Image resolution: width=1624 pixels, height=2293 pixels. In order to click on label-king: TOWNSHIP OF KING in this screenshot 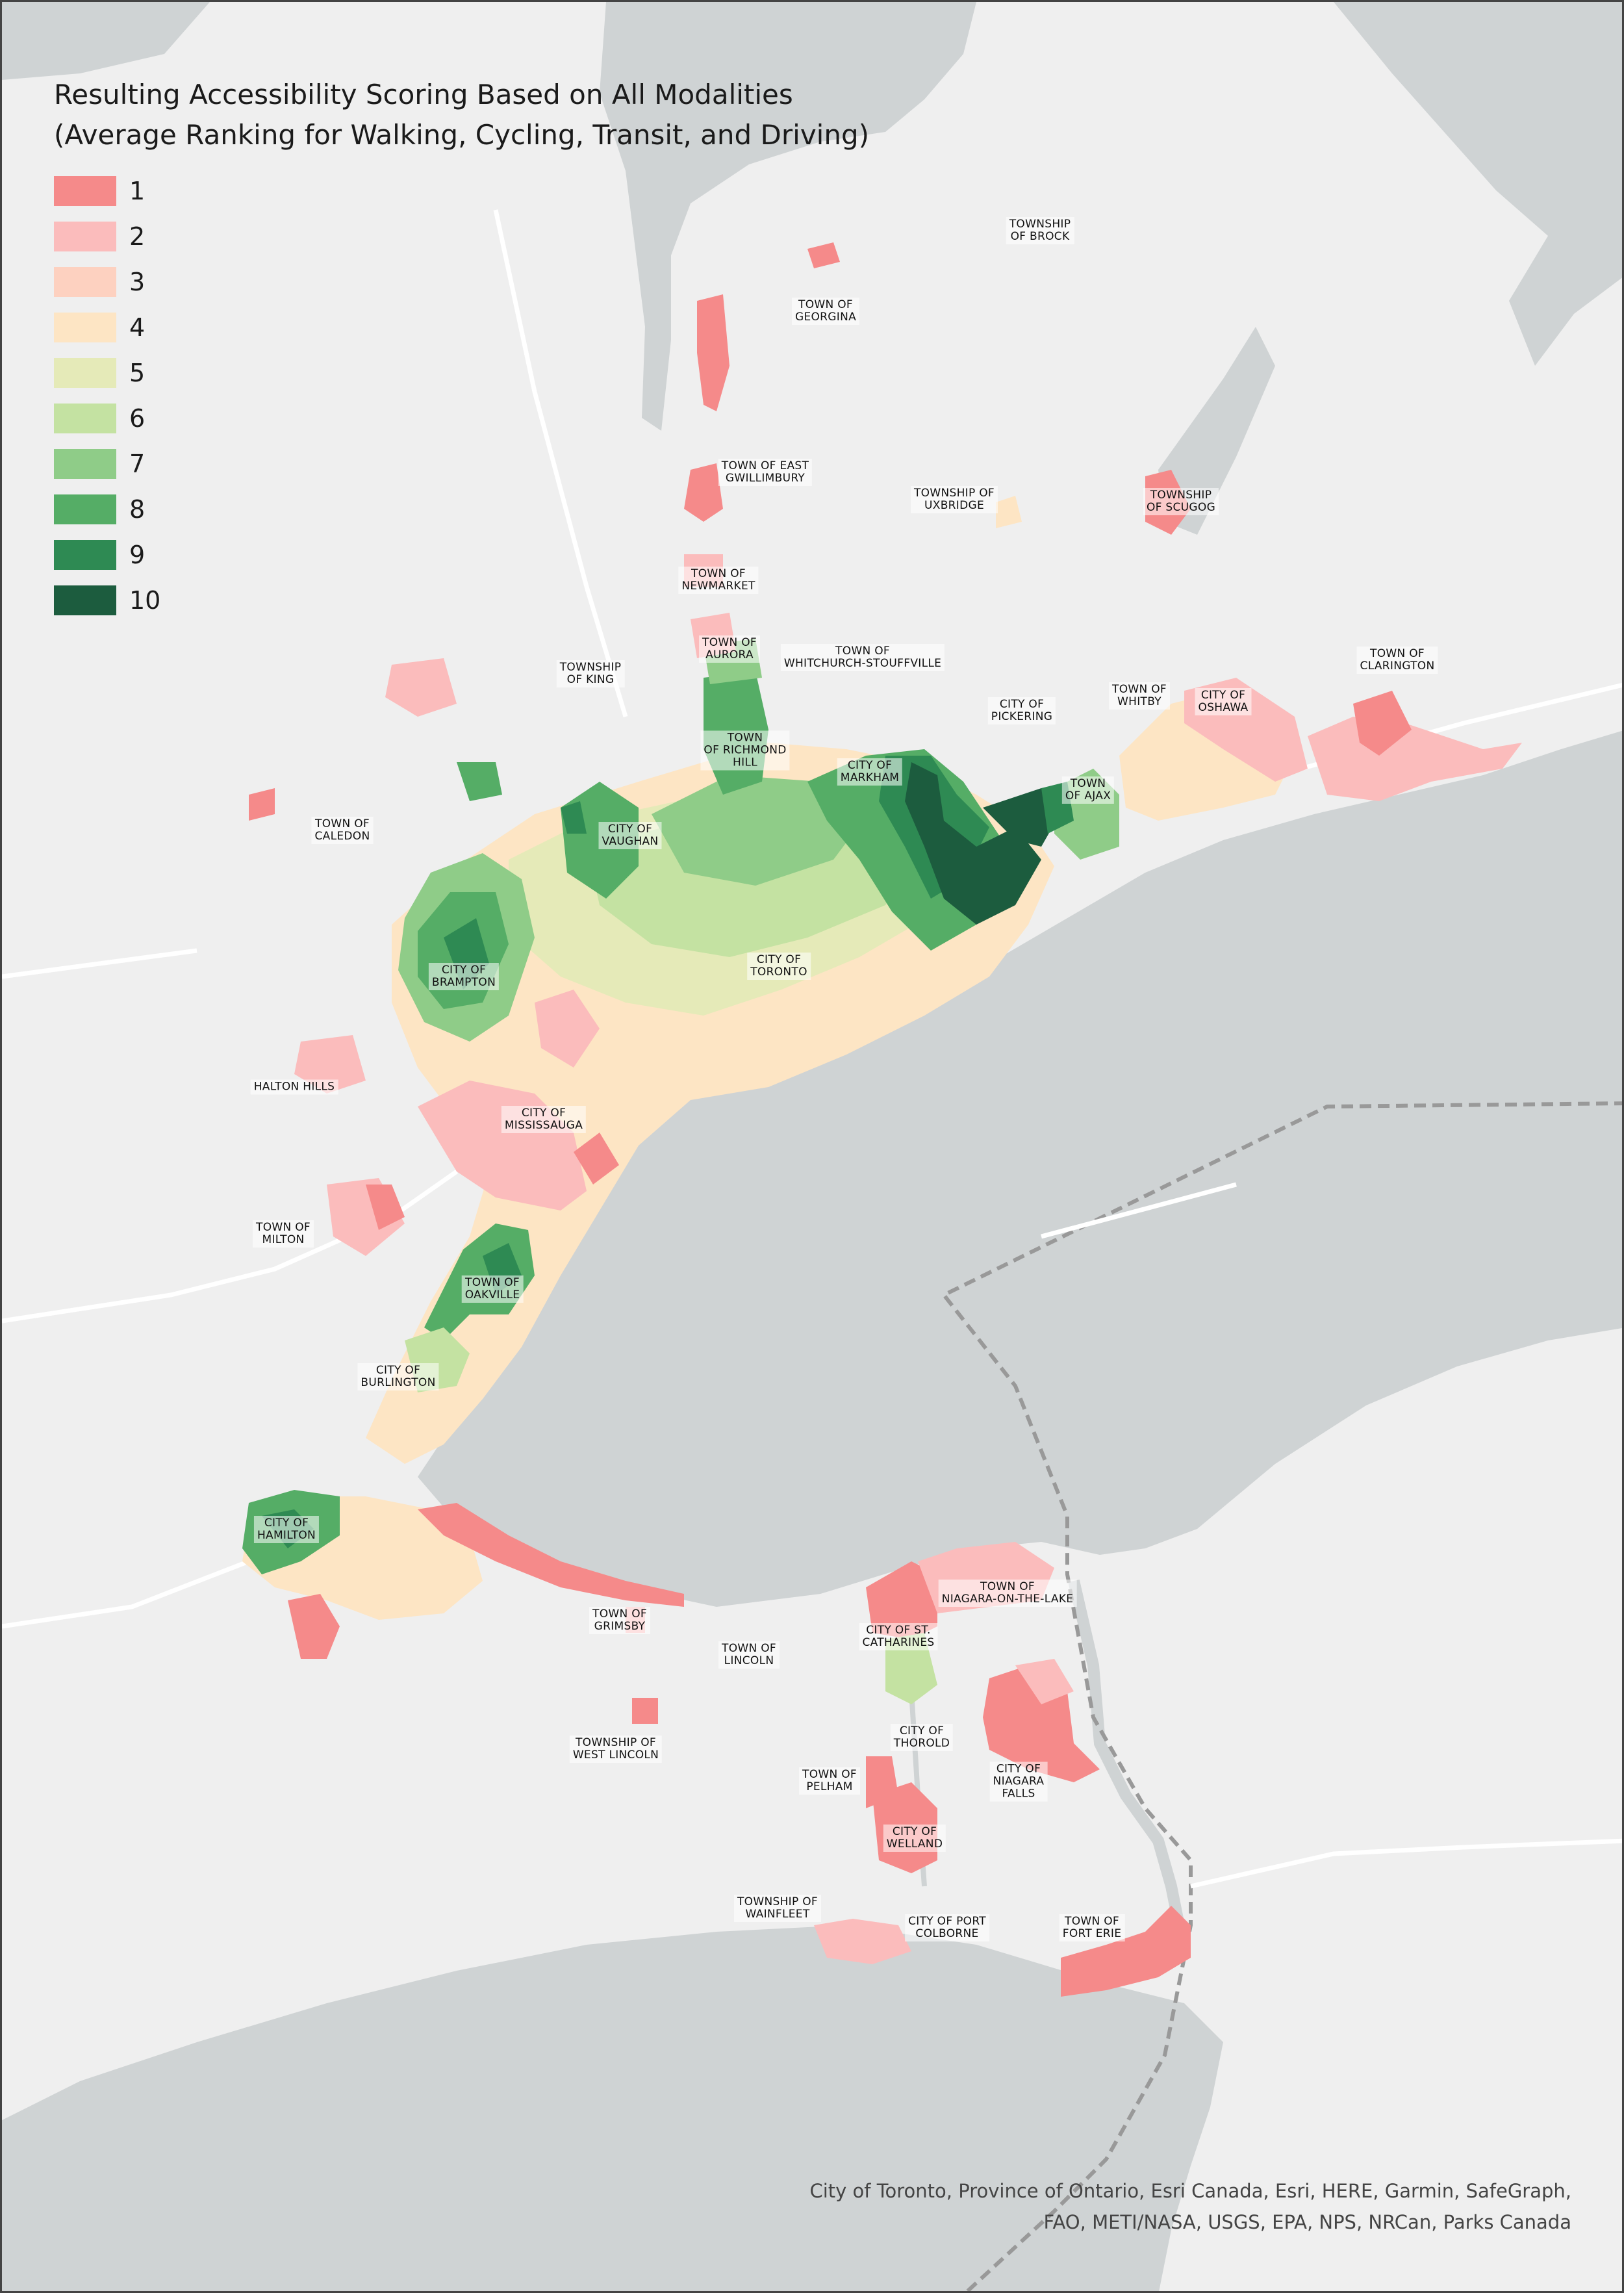, I will do `click(590, 674)`.